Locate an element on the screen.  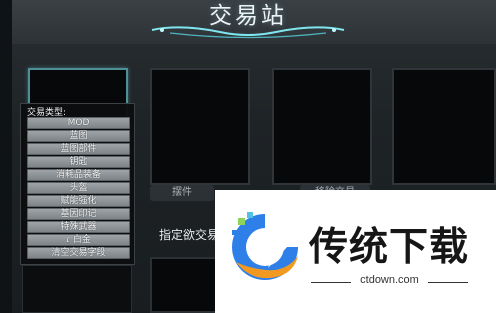
menu-item-platinum-label: 白金 is located at coordinates (81, 240).